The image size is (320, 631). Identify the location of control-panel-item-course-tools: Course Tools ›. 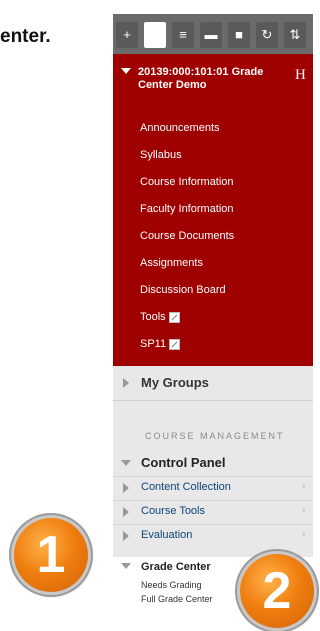
(213, 512).